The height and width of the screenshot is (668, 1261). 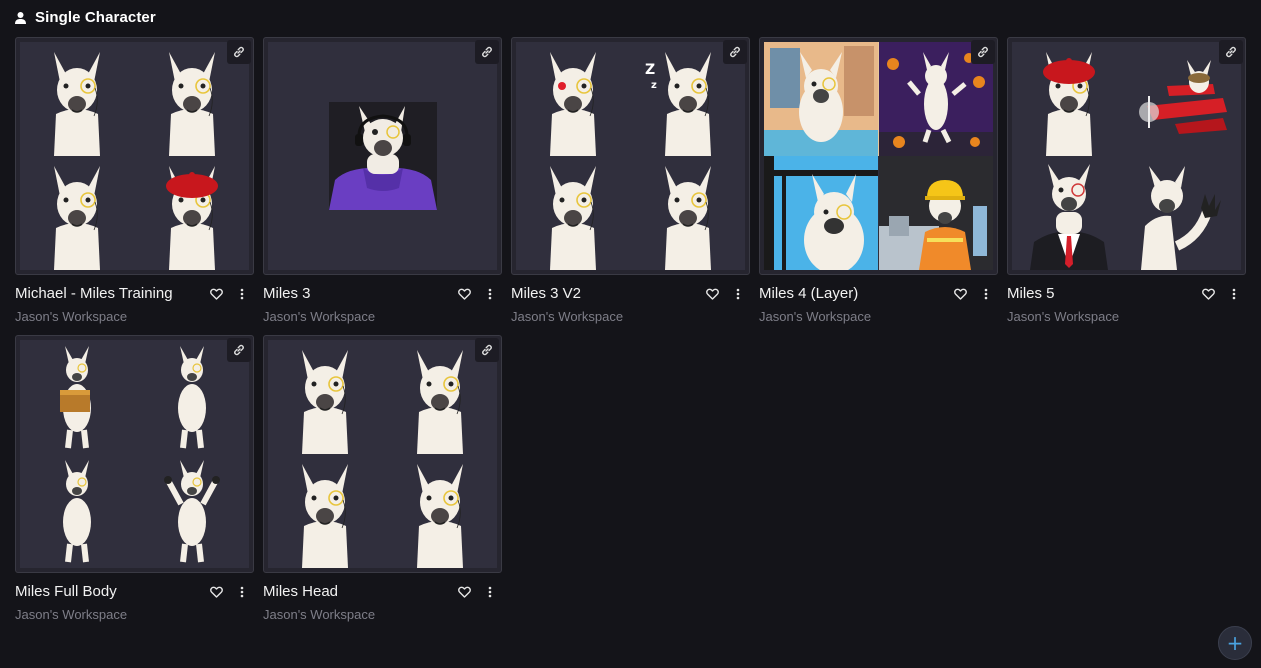 I want to click on card-title: Michael - Miles Training, so click(x=111, y=293).